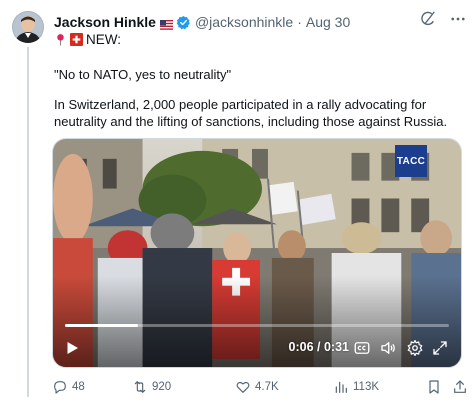  What do you see at coordinates (388, 348) in the screenshot?
I see `volume-icon` at bounding box center [388, 348].